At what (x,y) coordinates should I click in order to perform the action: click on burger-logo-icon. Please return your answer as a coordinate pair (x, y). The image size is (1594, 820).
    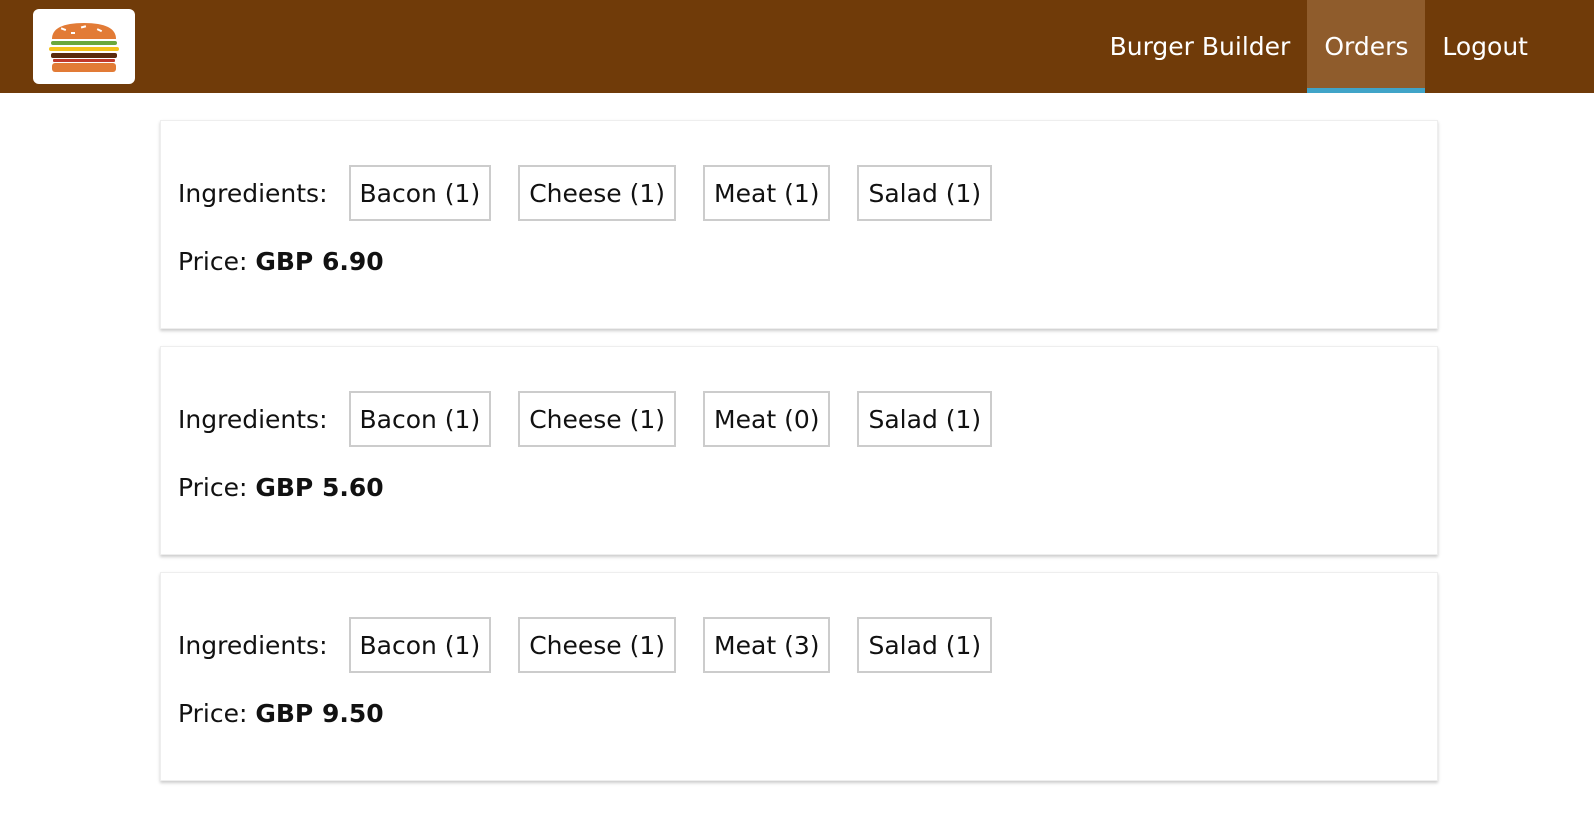
    Looking at the image, I should click on (84, 47).